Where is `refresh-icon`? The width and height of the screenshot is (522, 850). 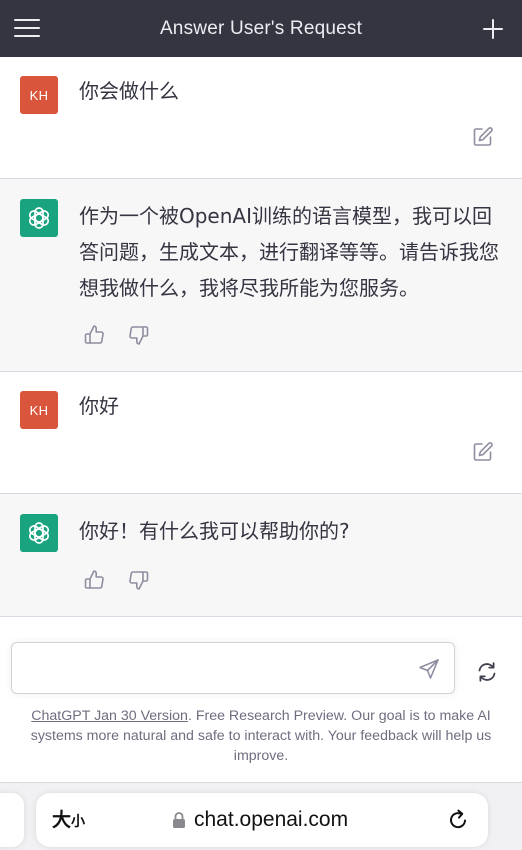
refresh-icon is located at coordinates (487, 672).